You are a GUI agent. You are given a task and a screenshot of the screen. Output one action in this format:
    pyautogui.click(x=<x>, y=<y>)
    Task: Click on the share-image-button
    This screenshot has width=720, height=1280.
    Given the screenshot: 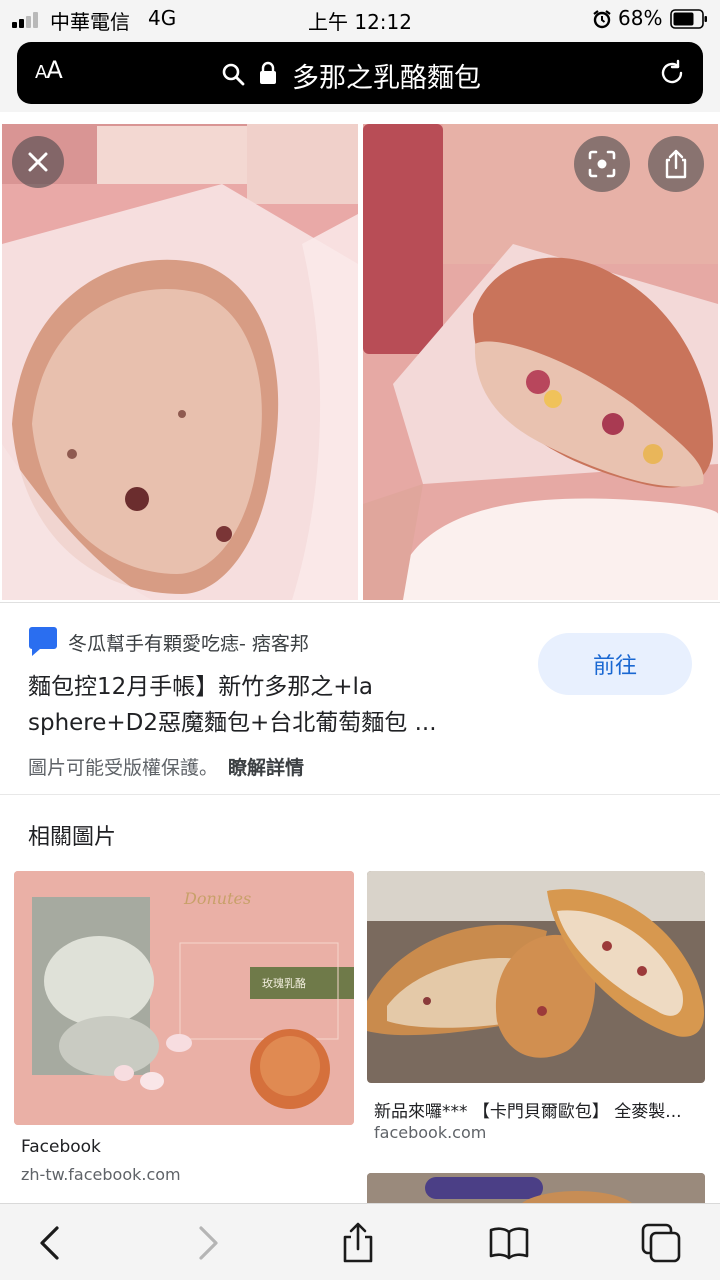 What is the action you would take?
    pyautogui.click(x=676, y=164)
    